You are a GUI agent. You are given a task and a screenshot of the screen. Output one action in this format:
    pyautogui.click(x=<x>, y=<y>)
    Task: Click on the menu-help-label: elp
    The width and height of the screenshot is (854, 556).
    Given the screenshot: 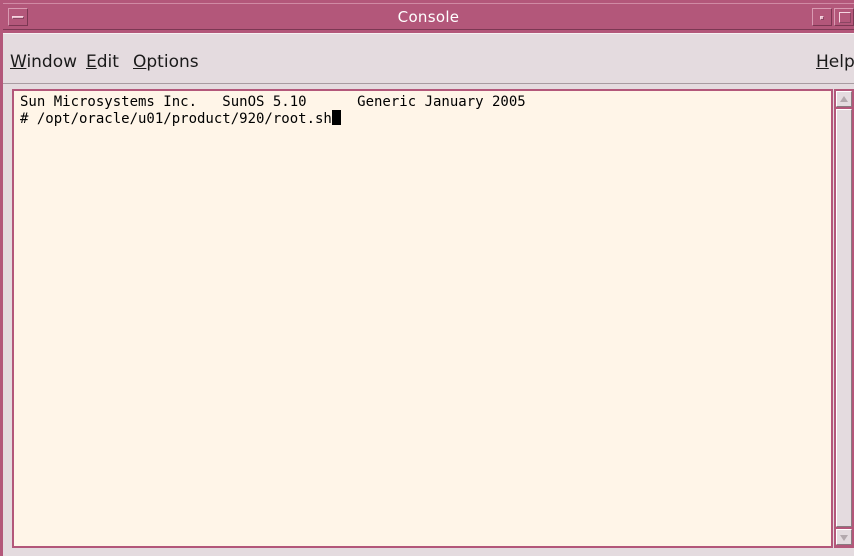 What is the action you would take?
    pyautogui.click(x=841, y=62)
    